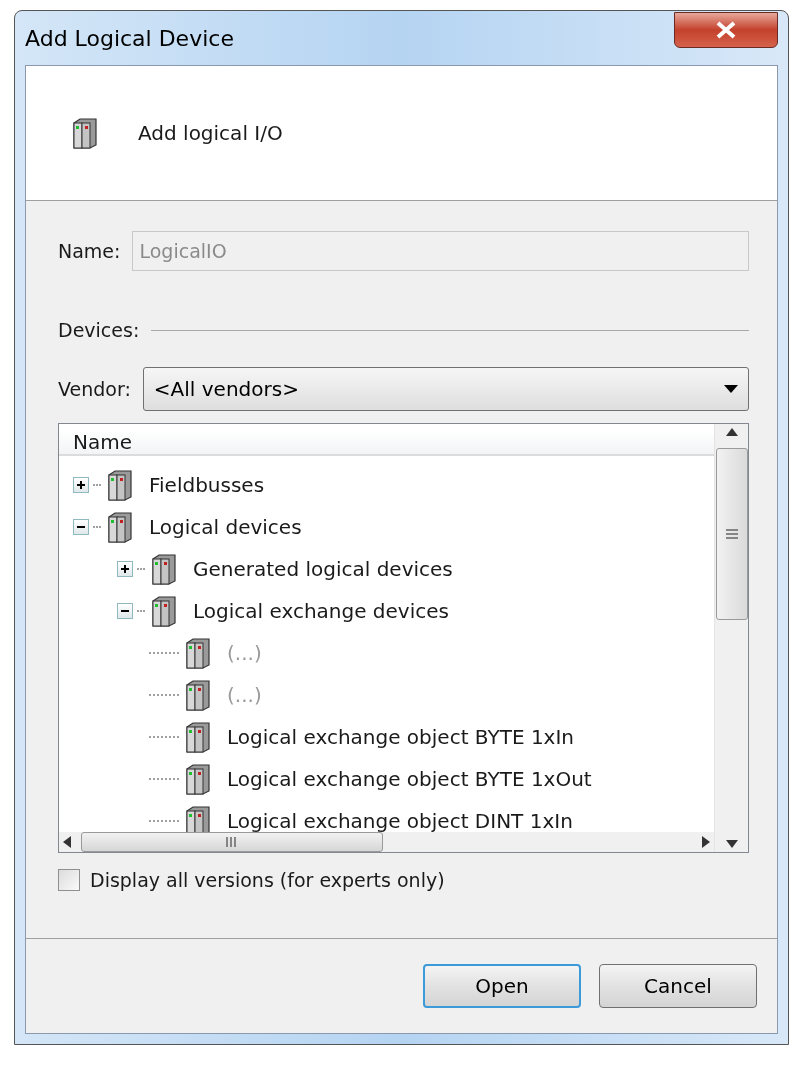  What do you see at coordinates (731, 638) in the screenshot?
I see `vertical-scrollbar` at bounding box center [731, 638].